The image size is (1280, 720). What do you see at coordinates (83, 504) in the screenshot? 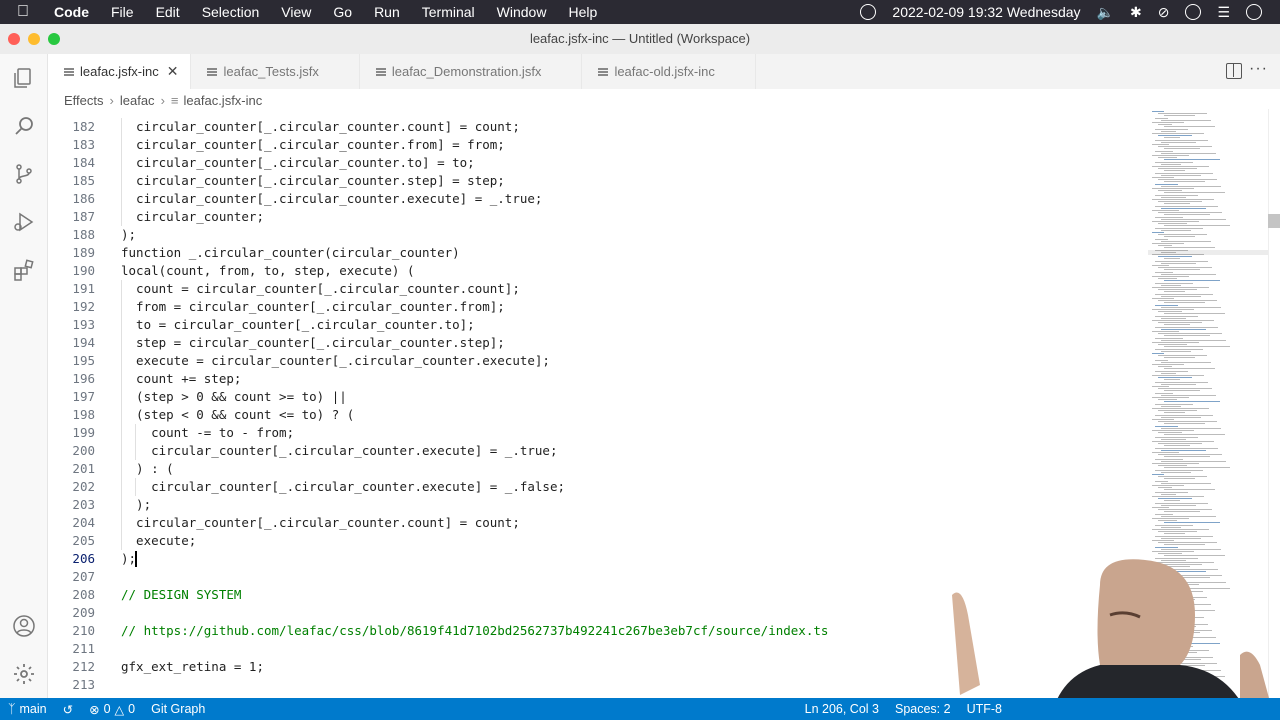
I see `line-number: 203` at bounding box center [83, 504].